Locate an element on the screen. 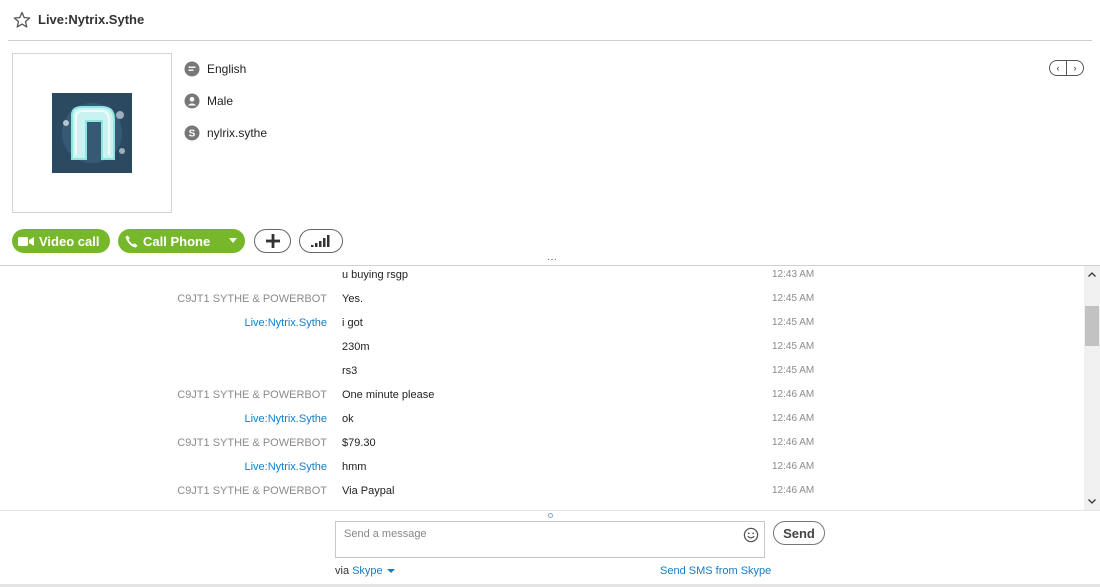 Image resolution: width=1100 pixels, height=587 pixels. video-camera-icon is located at coordinates (26, 241).